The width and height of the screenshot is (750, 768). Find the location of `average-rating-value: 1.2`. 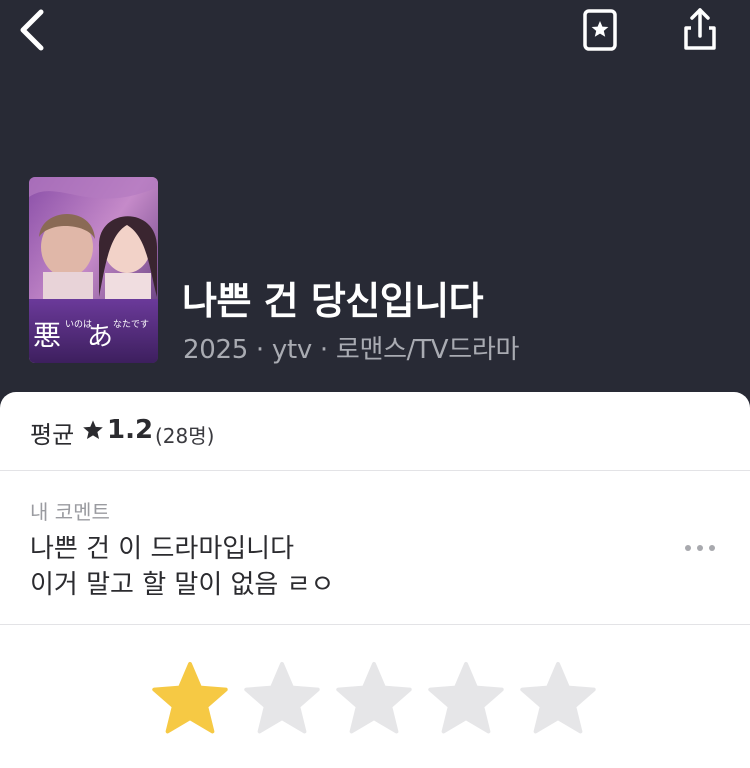

average-rating-value: 1.2 is located at coordinates (130, 430).